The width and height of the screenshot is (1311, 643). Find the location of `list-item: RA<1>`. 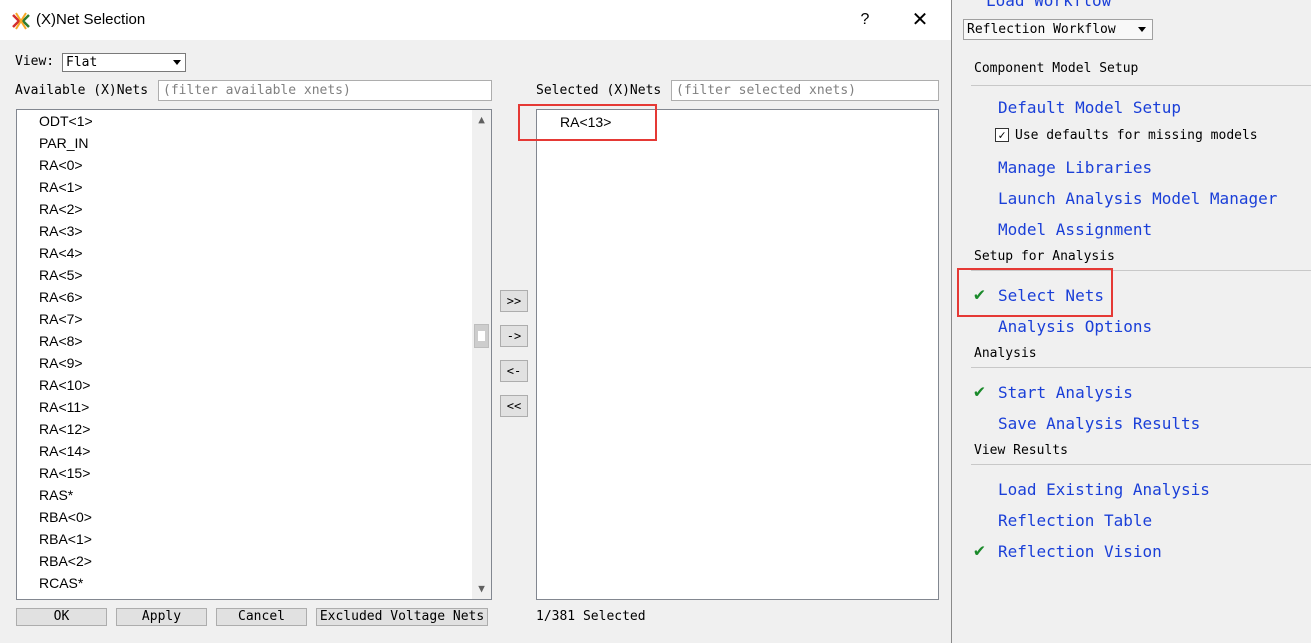

list-item: RA<1> is located at coordinates (244, 187).